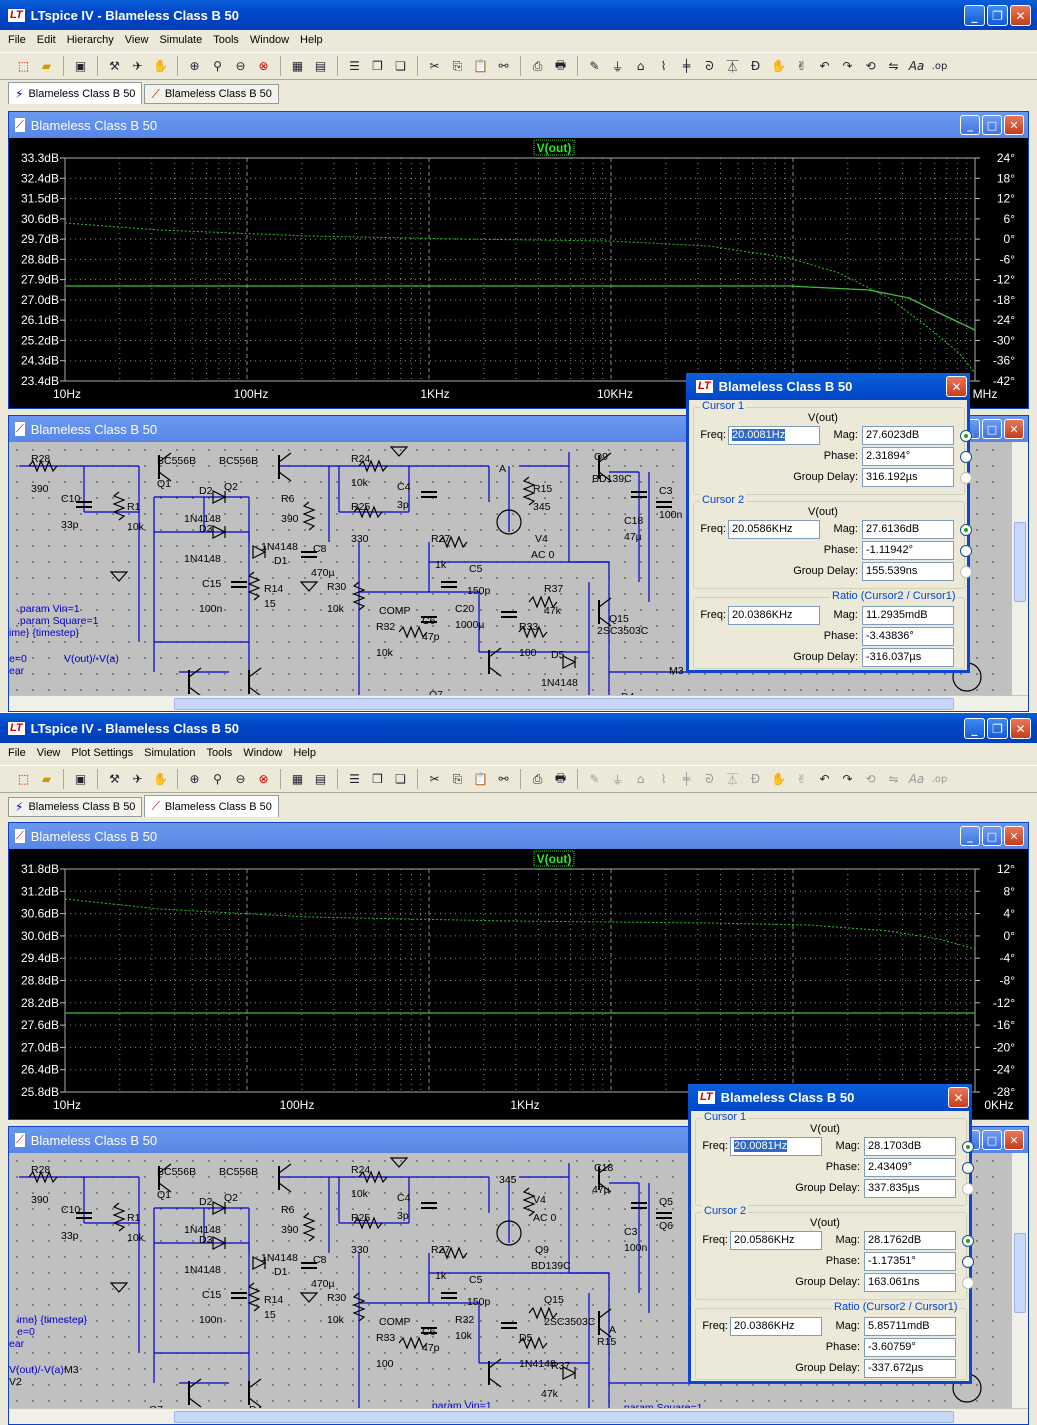  Describe the element at coordinates (910, 1167) in the screenshot. I see `c1-phase-field: 2.43409°` at that location.